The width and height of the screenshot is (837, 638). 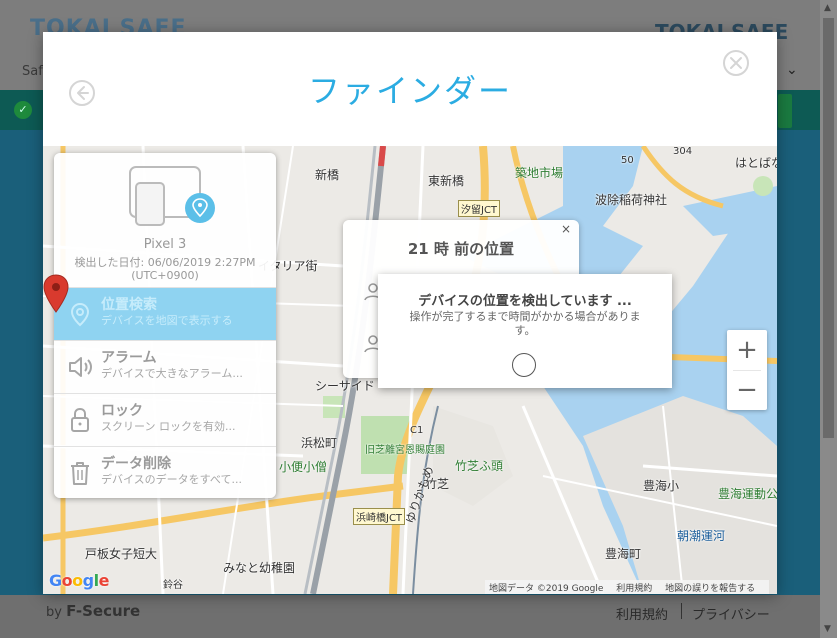 I want to click on map-attribution: 地図データ ©2019 Google 利用規約 地図の誤りを報告する, so click(x=627, y=587).